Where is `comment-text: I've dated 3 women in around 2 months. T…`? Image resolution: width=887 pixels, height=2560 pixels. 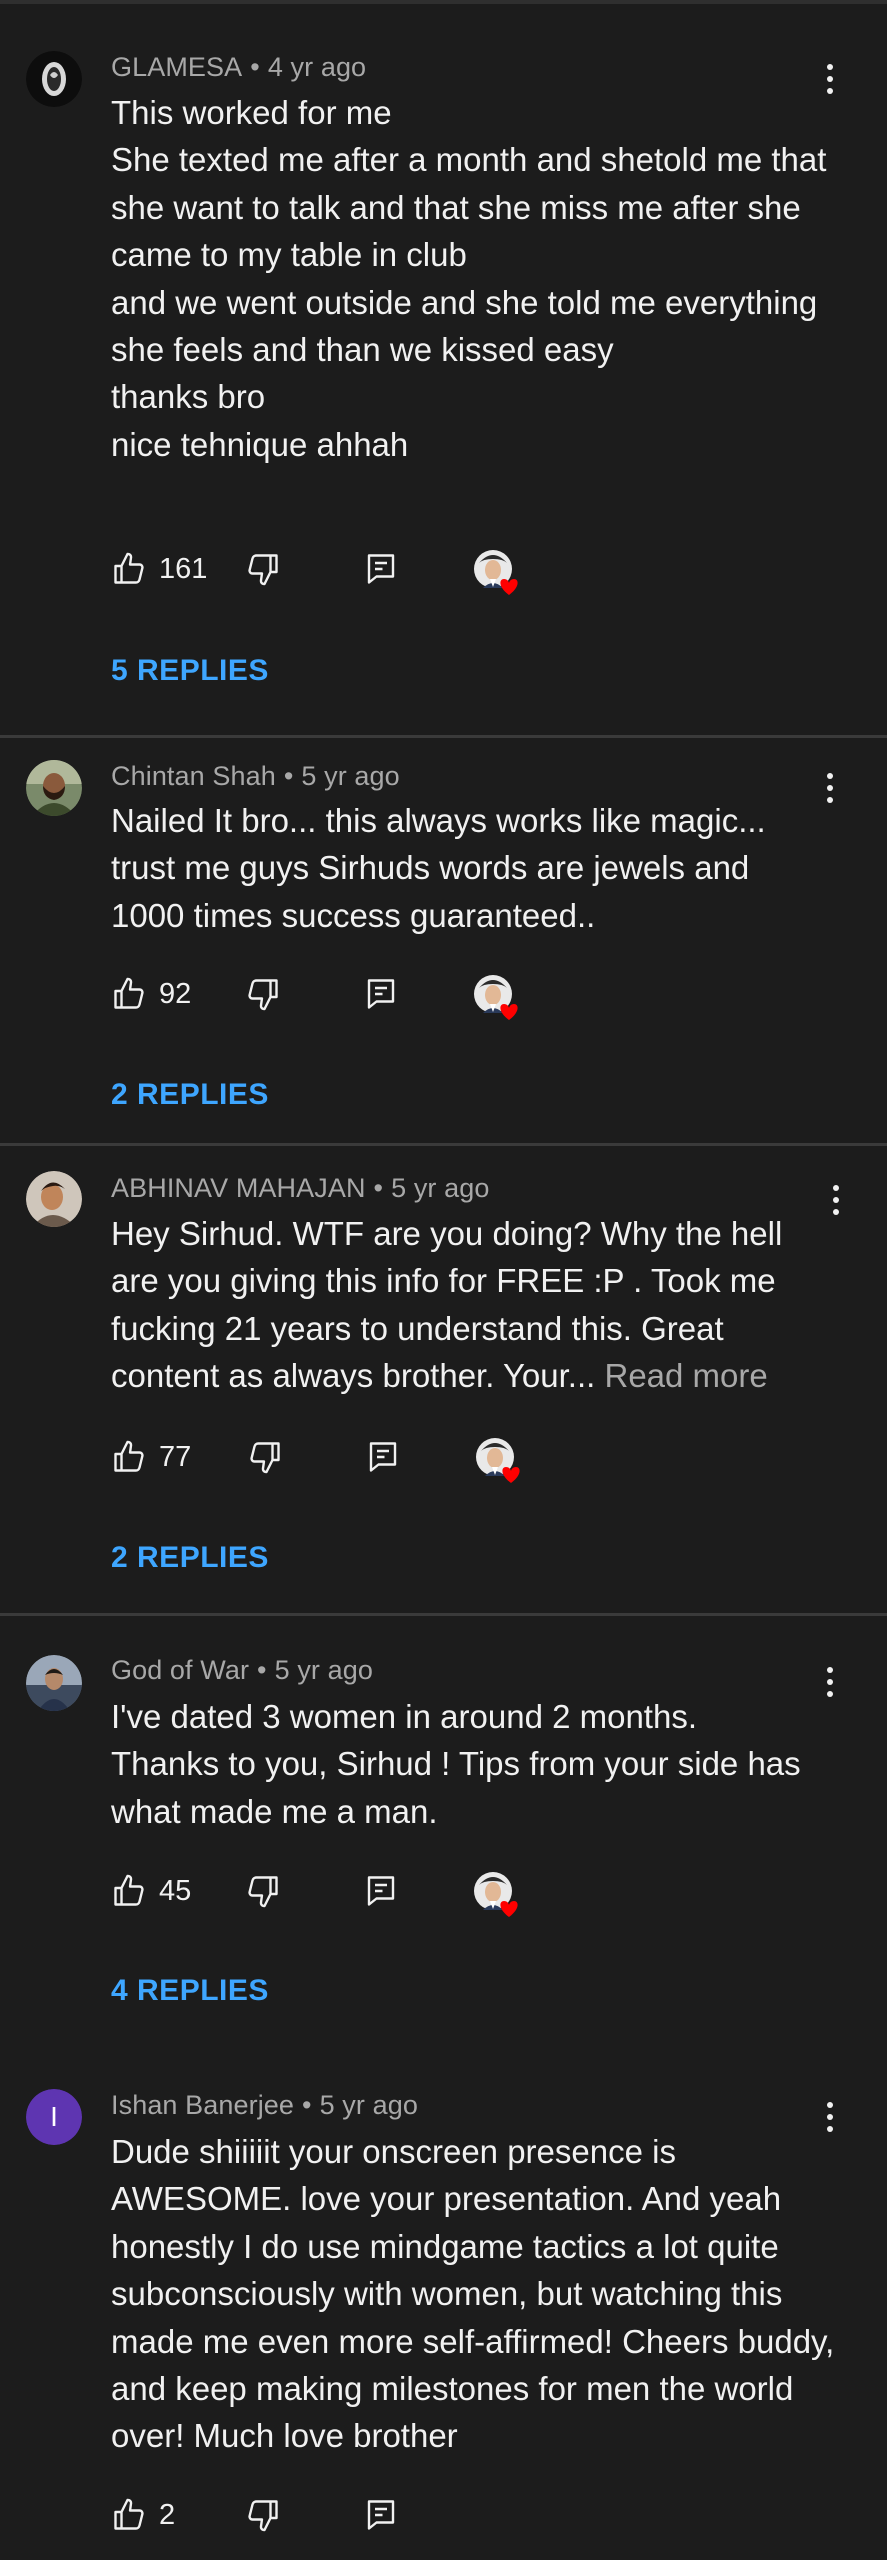 comment-text: I've dated 3 women in around 2 months. T… is located at coordinates (456, 1764).